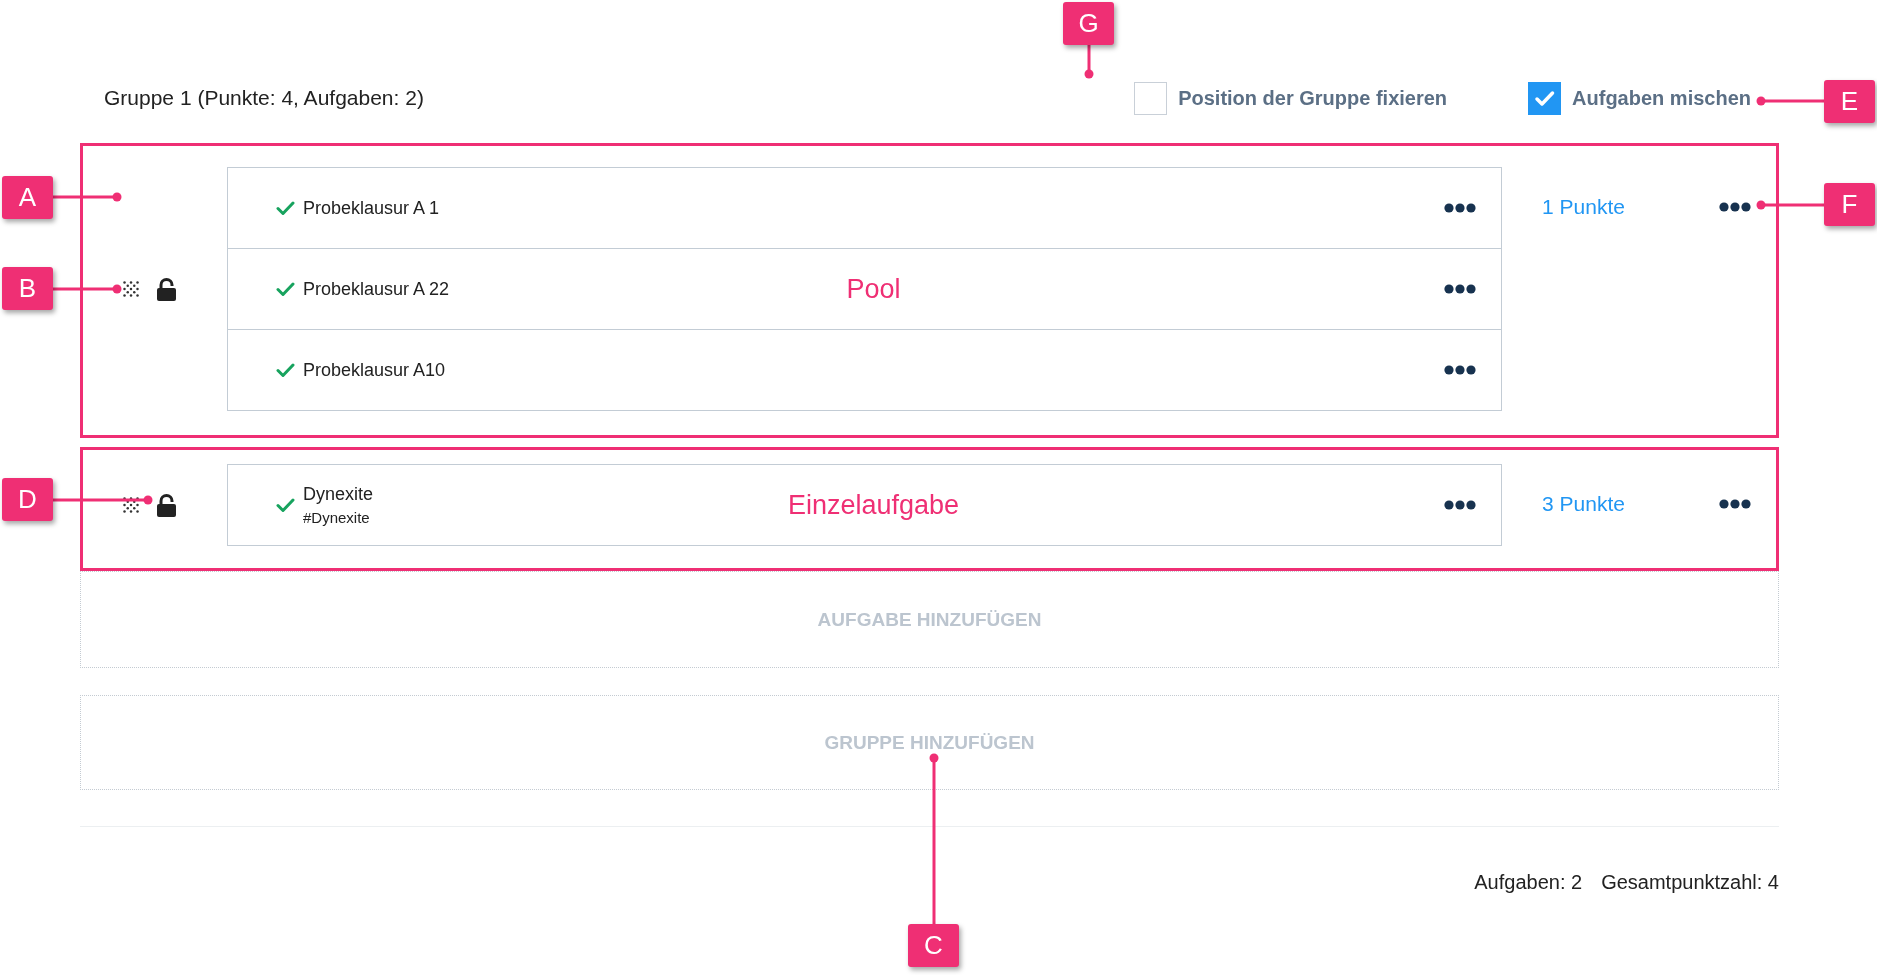 This screenshot has width=1877, height=975. I want to click on callout-badge: C, so click(933, 945).